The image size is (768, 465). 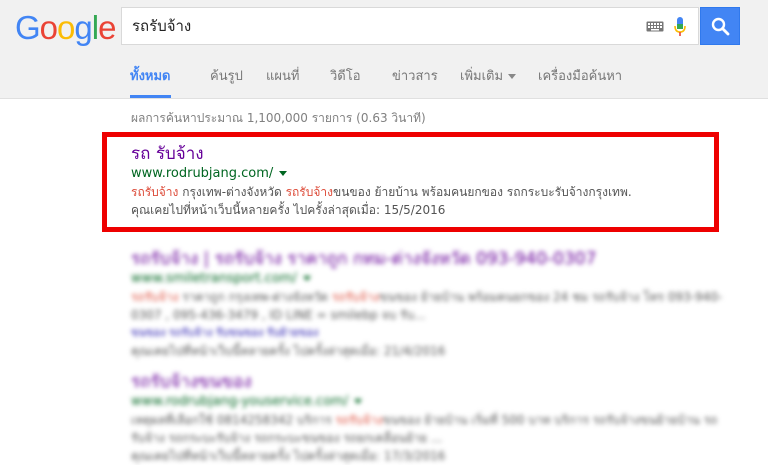 I want to click on tab-label: แผนที่, so click(x=283, y=76).